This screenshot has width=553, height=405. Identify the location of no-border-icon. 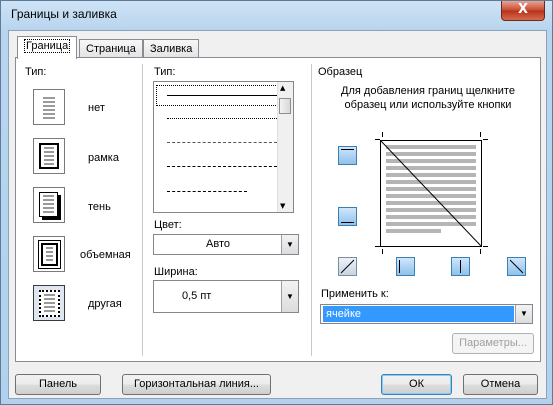
(49, 107).